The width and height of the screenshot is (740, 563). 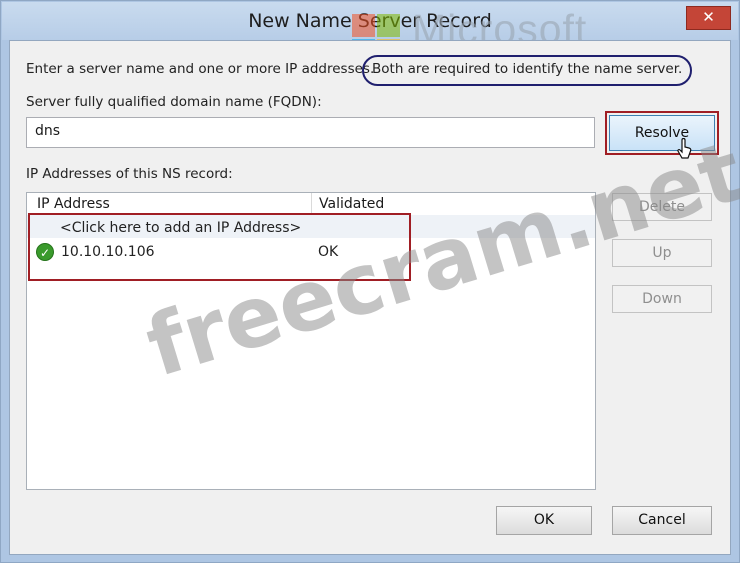 I want to click on close-icon: ✕, so click(x=708, y=17).